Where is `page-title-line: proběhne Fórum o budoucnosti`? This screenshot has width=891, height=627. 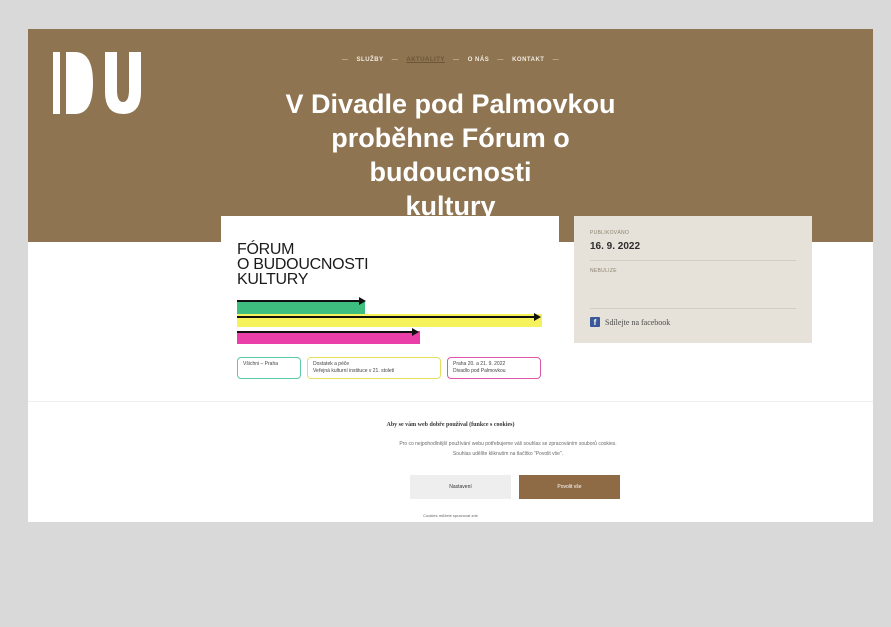
page-title-line: proběhne Fórum o budoucnosti is located at coordinates (450, 155).